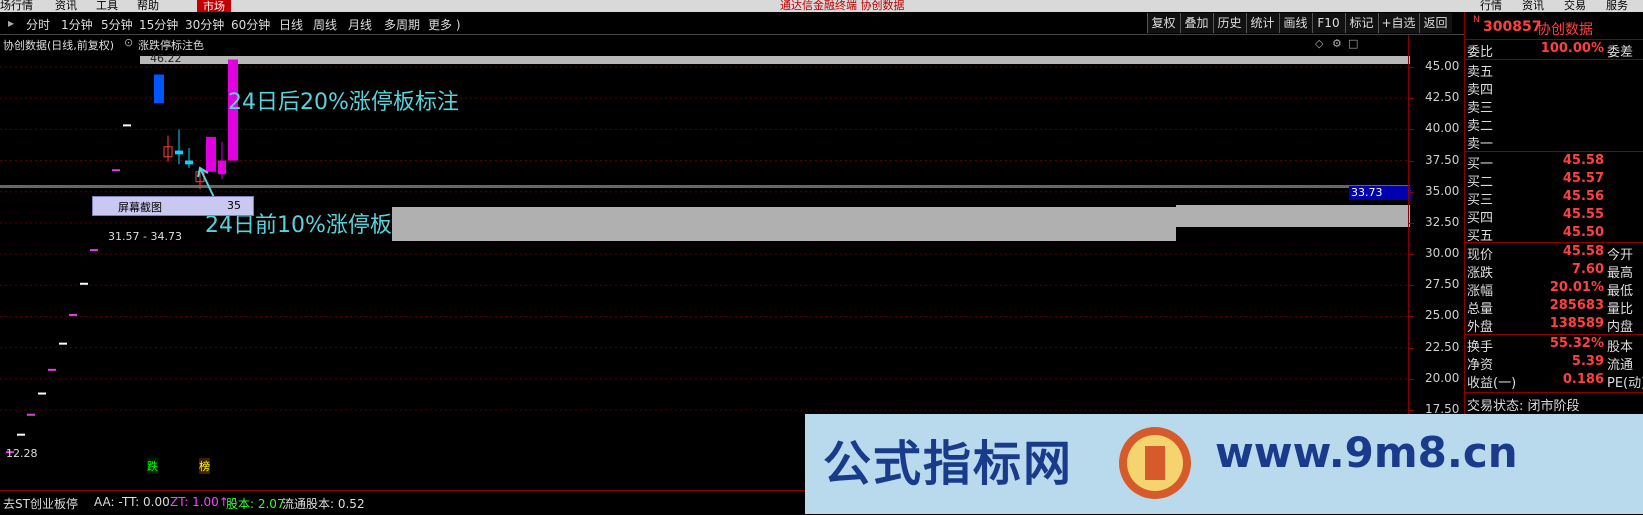  I want to click on period-tab-1min: 1分钟, so click(77, 24).